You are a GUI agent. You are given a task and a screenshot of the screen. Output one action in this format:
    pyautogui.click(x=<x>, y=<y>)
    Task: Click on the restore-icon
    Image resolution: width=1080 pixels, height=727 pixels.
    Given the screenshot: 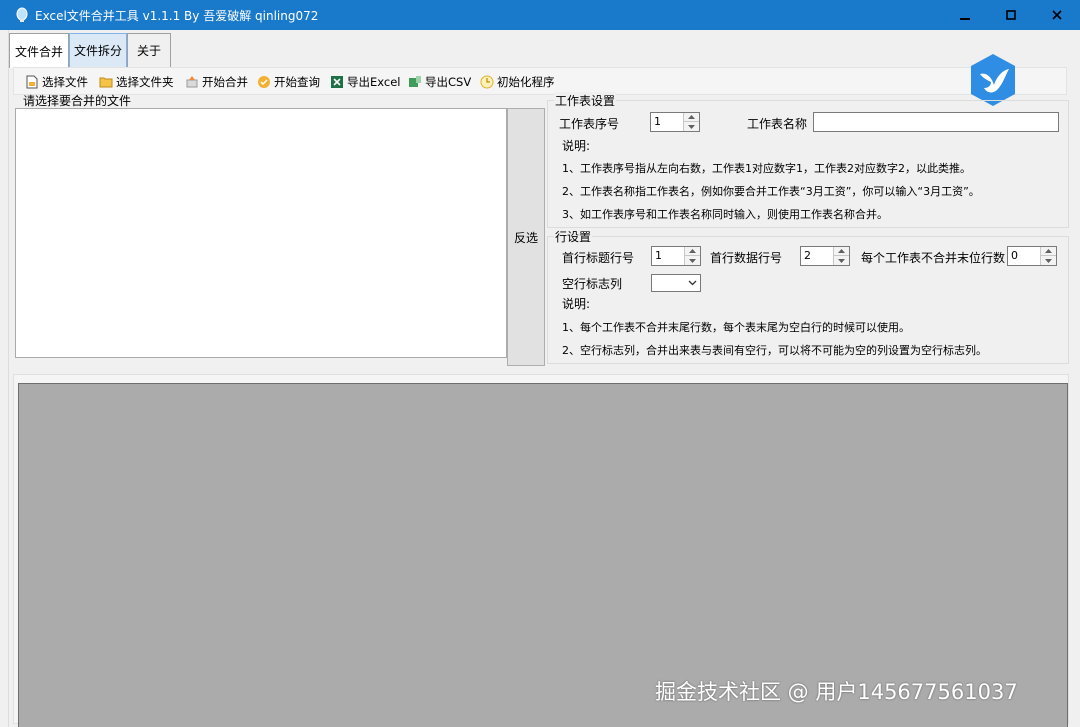 What is the action you would take?
    pyautogui.click(x=1011, y=15)
    